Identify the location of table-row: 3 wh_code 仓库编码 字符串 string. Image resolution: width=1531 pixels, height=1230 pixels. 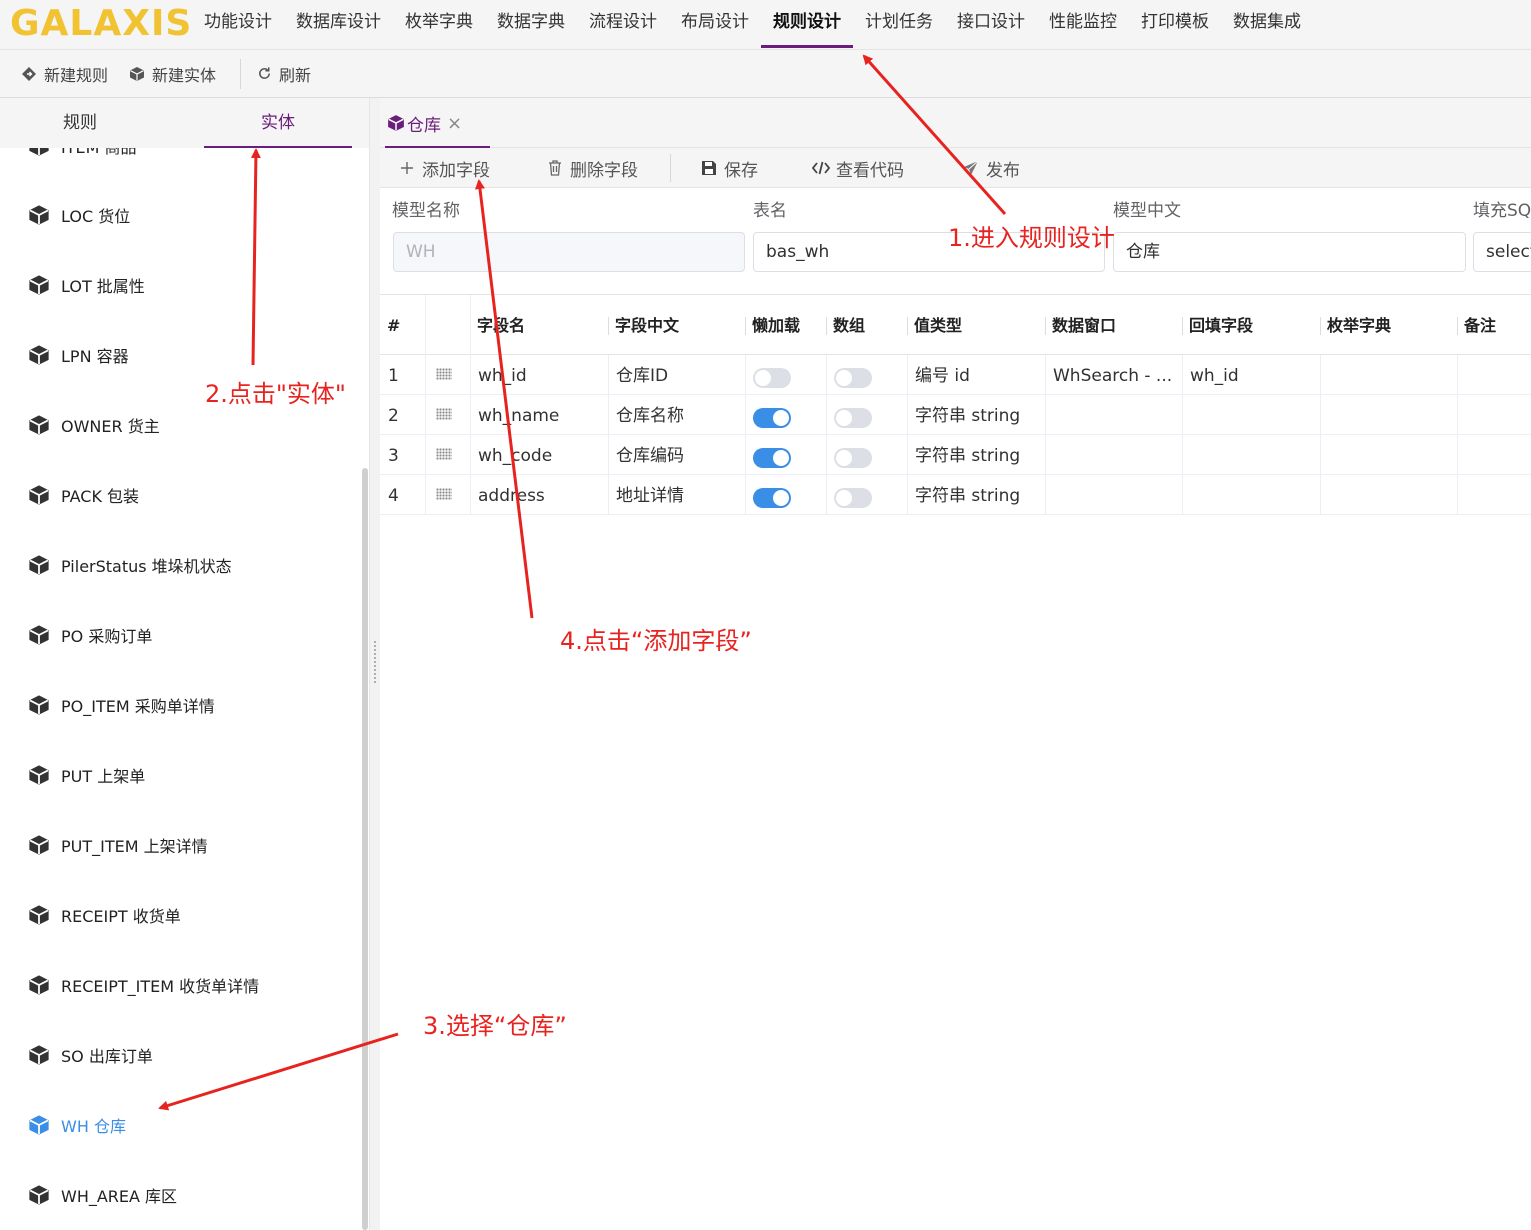
(955, 455).